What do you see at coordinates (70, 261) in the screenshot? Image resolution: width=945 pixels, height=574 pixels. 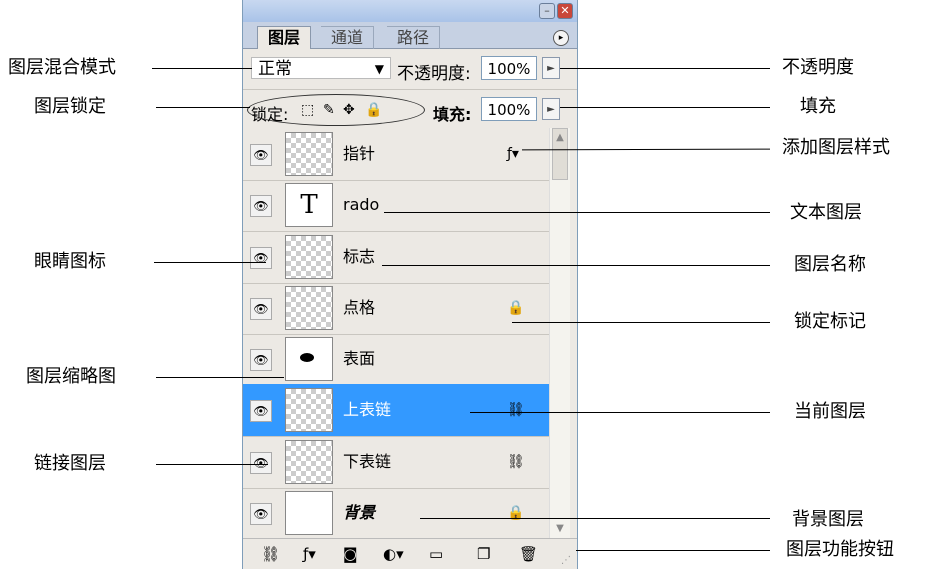 I see `callout-eye-icon: 眼睛图标` at bounding box center [70, 261].